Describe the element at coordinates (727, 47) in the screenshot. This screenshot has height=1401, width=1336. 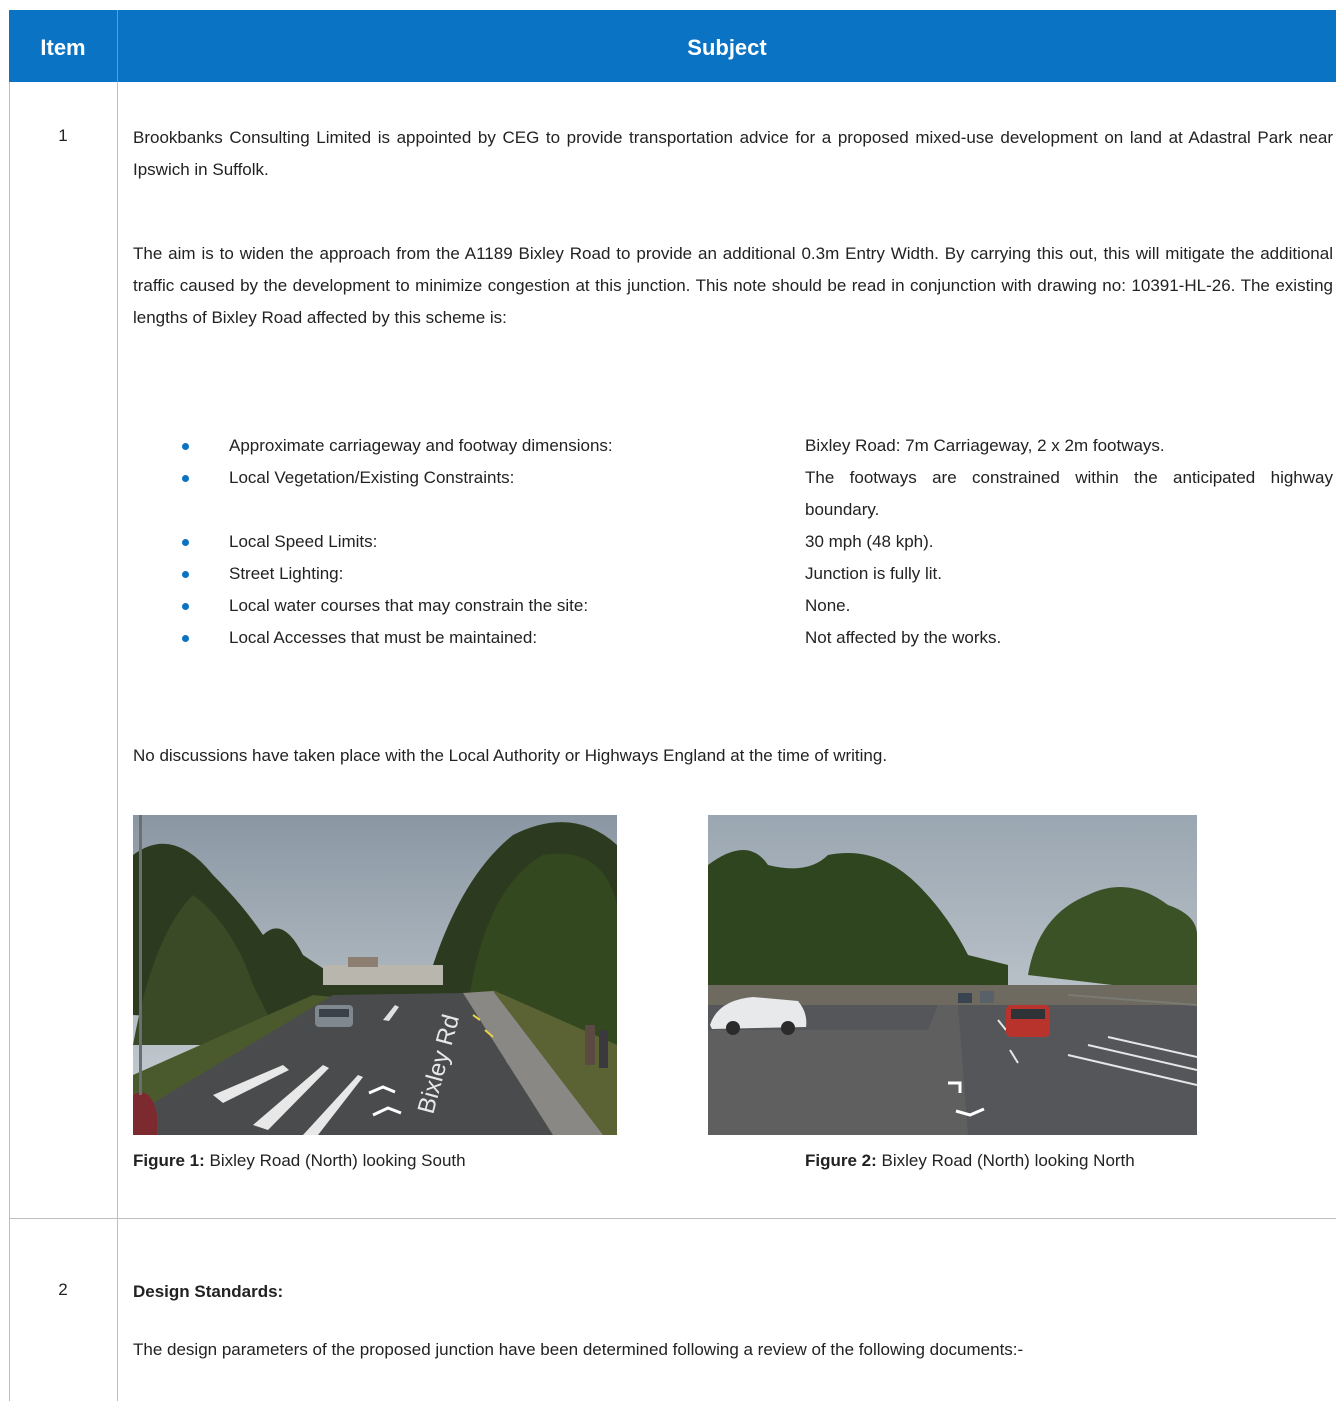
I see `header-subject: Subject` at that location.